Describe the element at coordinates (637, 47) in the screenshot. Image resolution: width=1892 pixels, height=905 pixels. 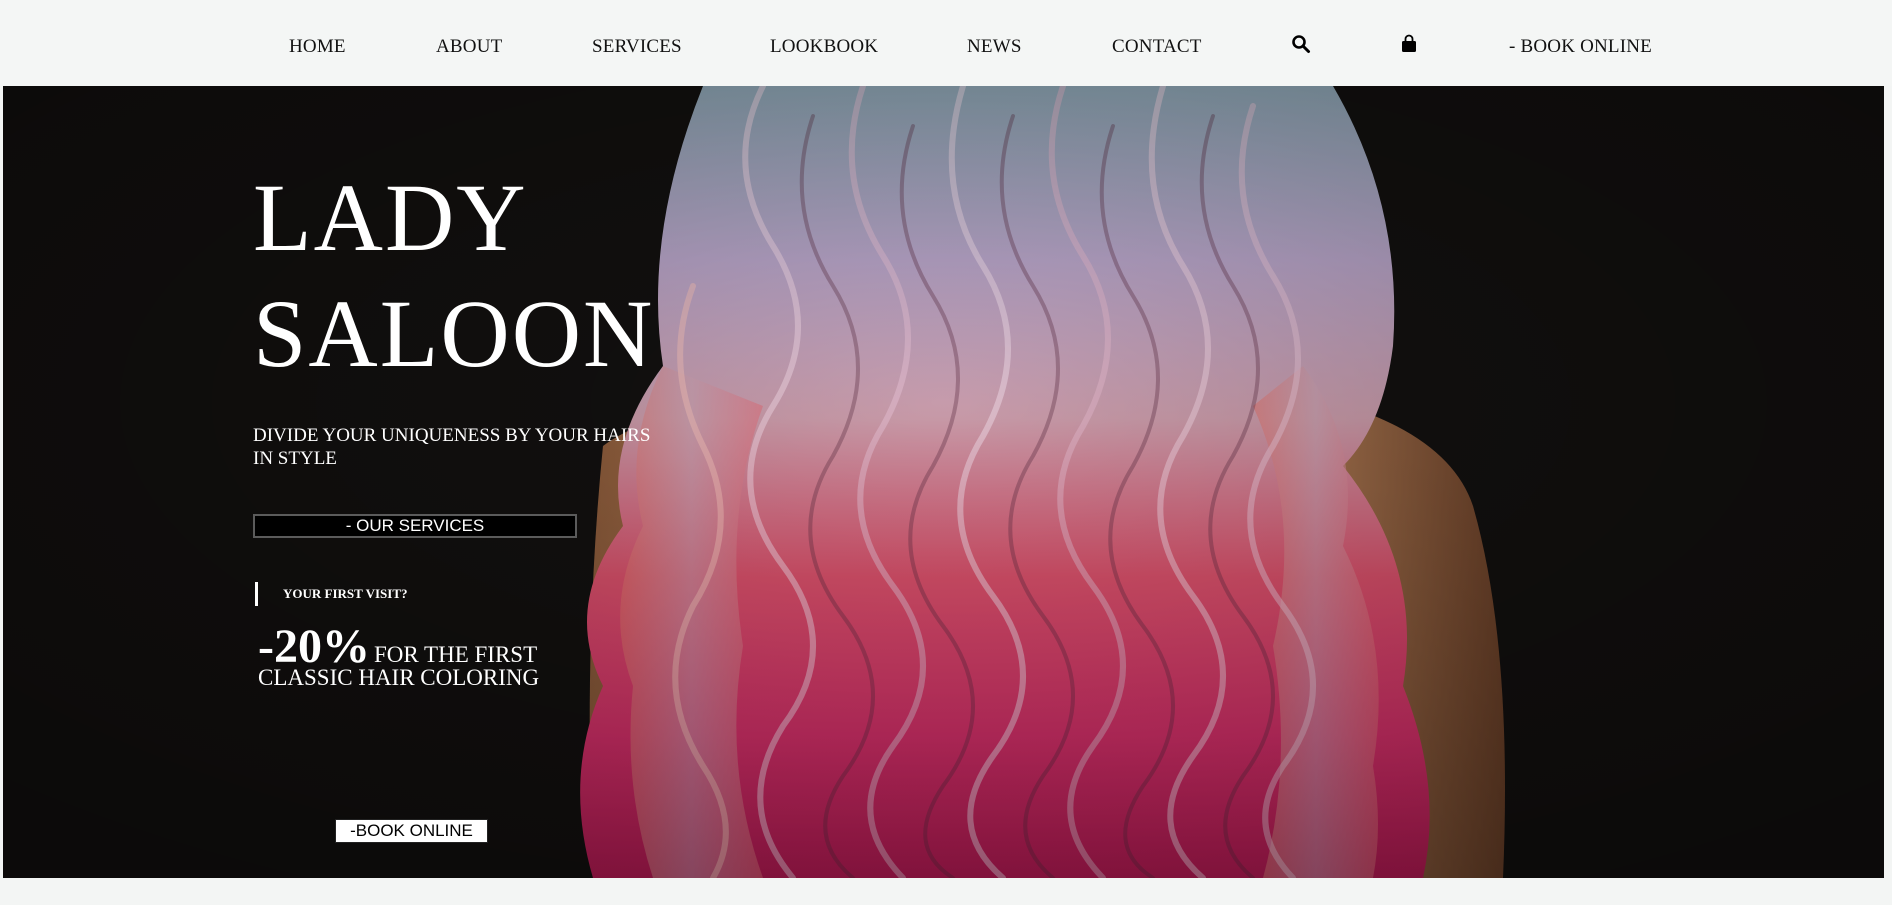
I see `nav-services: SERVICES` at that location.